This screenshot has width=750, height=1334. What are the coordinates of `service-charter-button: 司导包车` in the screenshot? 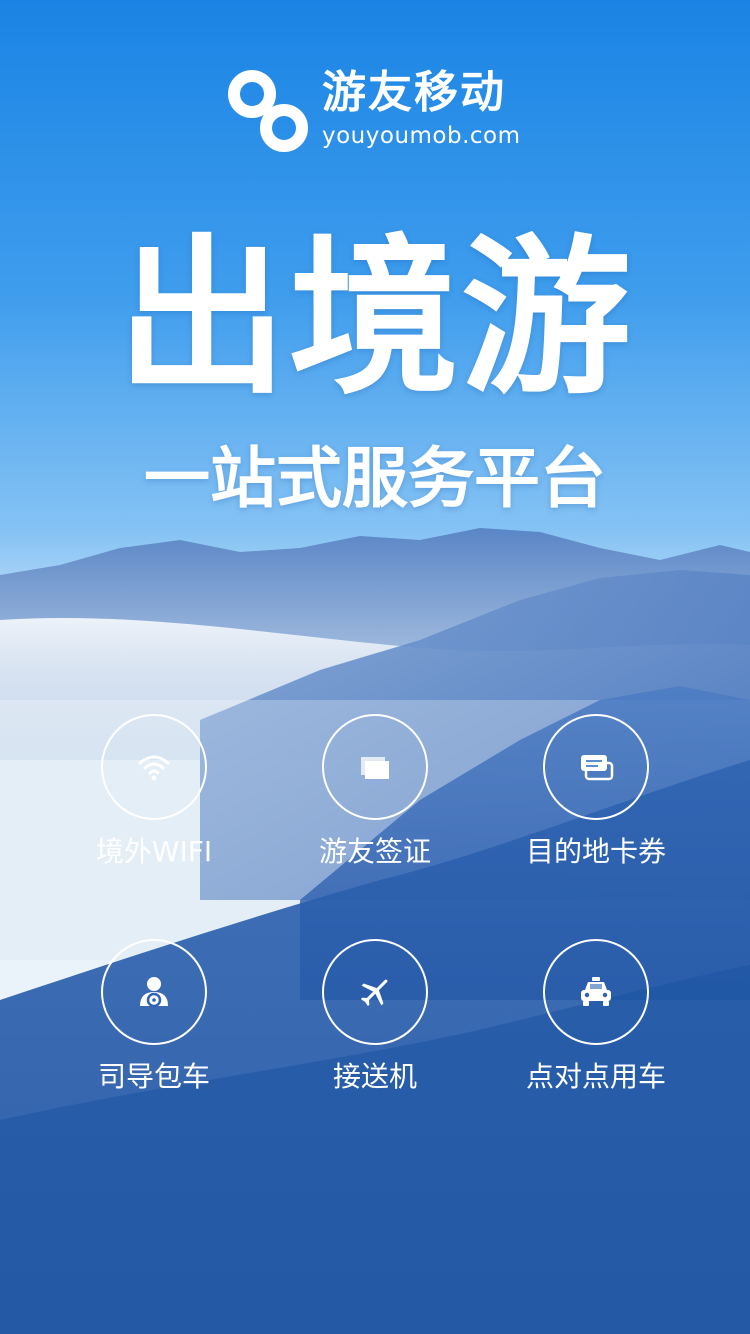 It's located at (154, 1024).